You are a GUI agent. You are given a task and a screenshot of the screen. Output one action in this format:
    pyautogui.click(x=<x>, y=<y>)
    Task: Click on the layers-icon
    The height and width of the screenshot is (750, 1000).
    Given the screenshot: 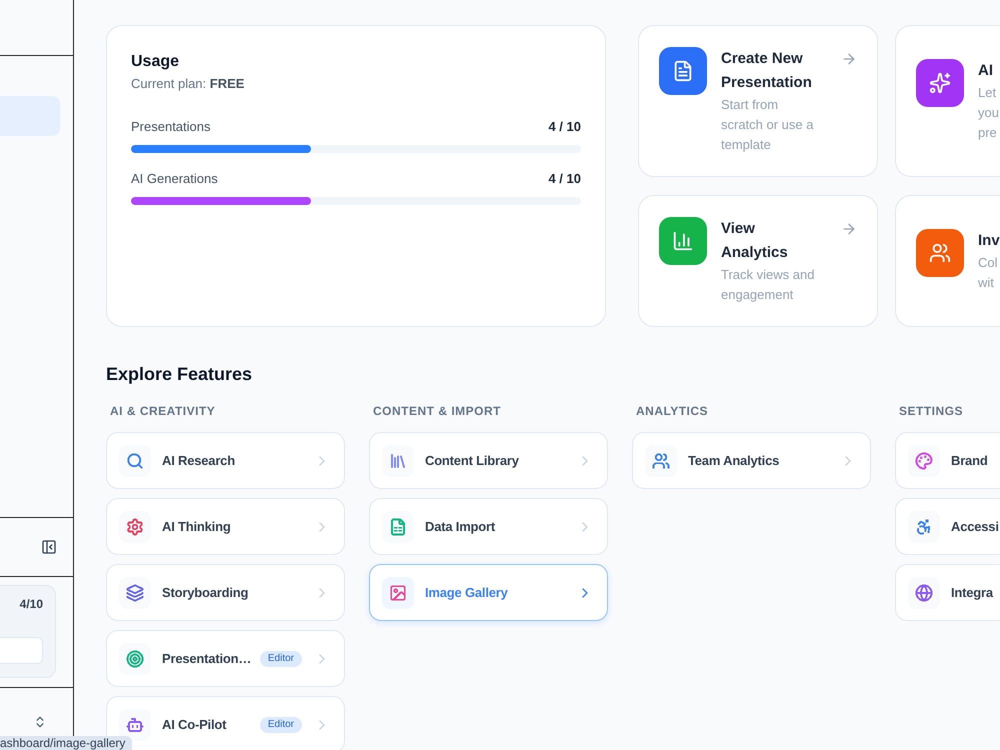 What is the action you would take?
    pyautogui.click(x=135, y=592)
    